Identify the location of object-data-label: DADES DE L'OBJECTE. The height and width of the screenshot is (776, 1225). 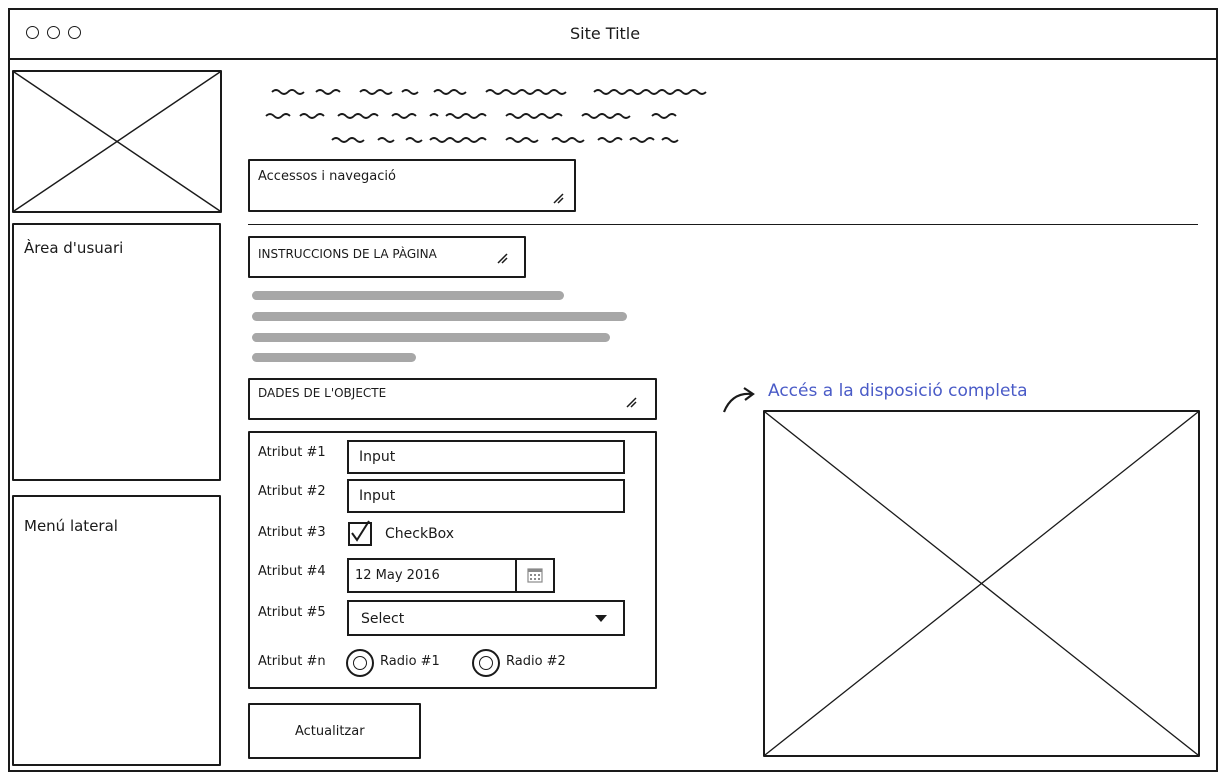
(322, 393).